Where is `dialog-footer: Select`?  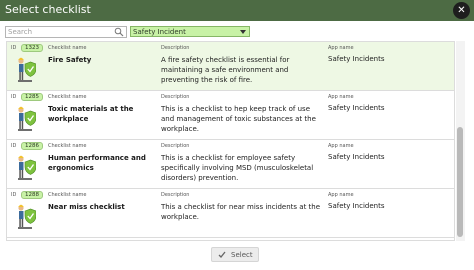 dialog-footer: Select is located at coordinates (237, 255).